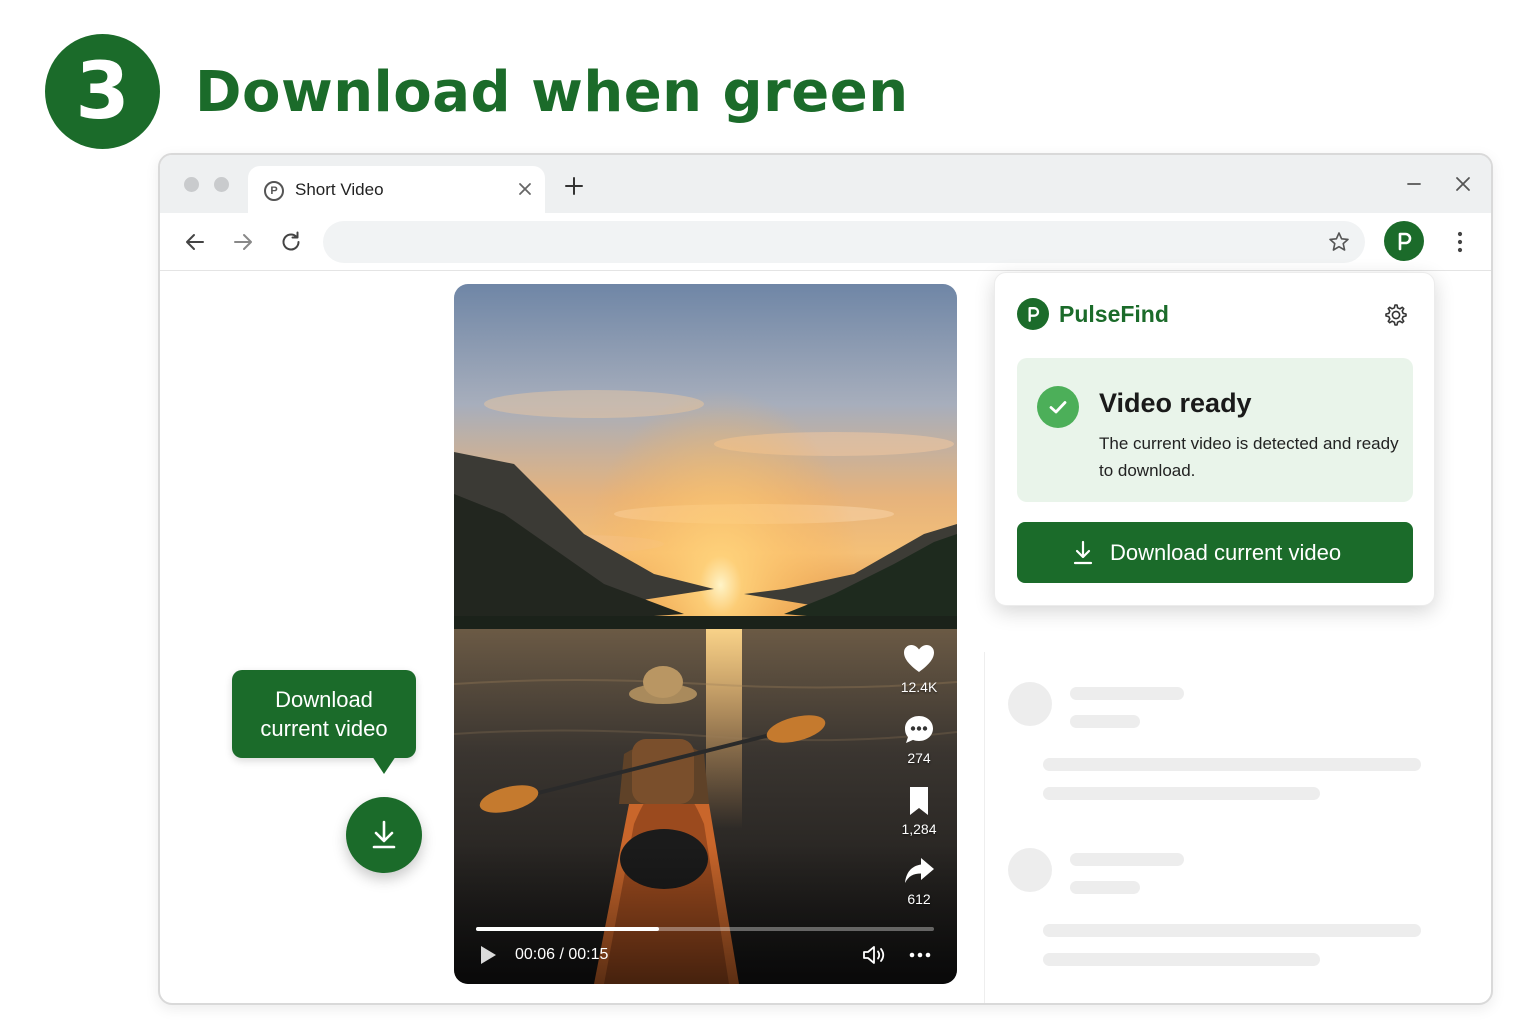  What do you see at coordinates (574, 186) in the screenshot?
I see `plus-icon` at bounding box center [574, 186].